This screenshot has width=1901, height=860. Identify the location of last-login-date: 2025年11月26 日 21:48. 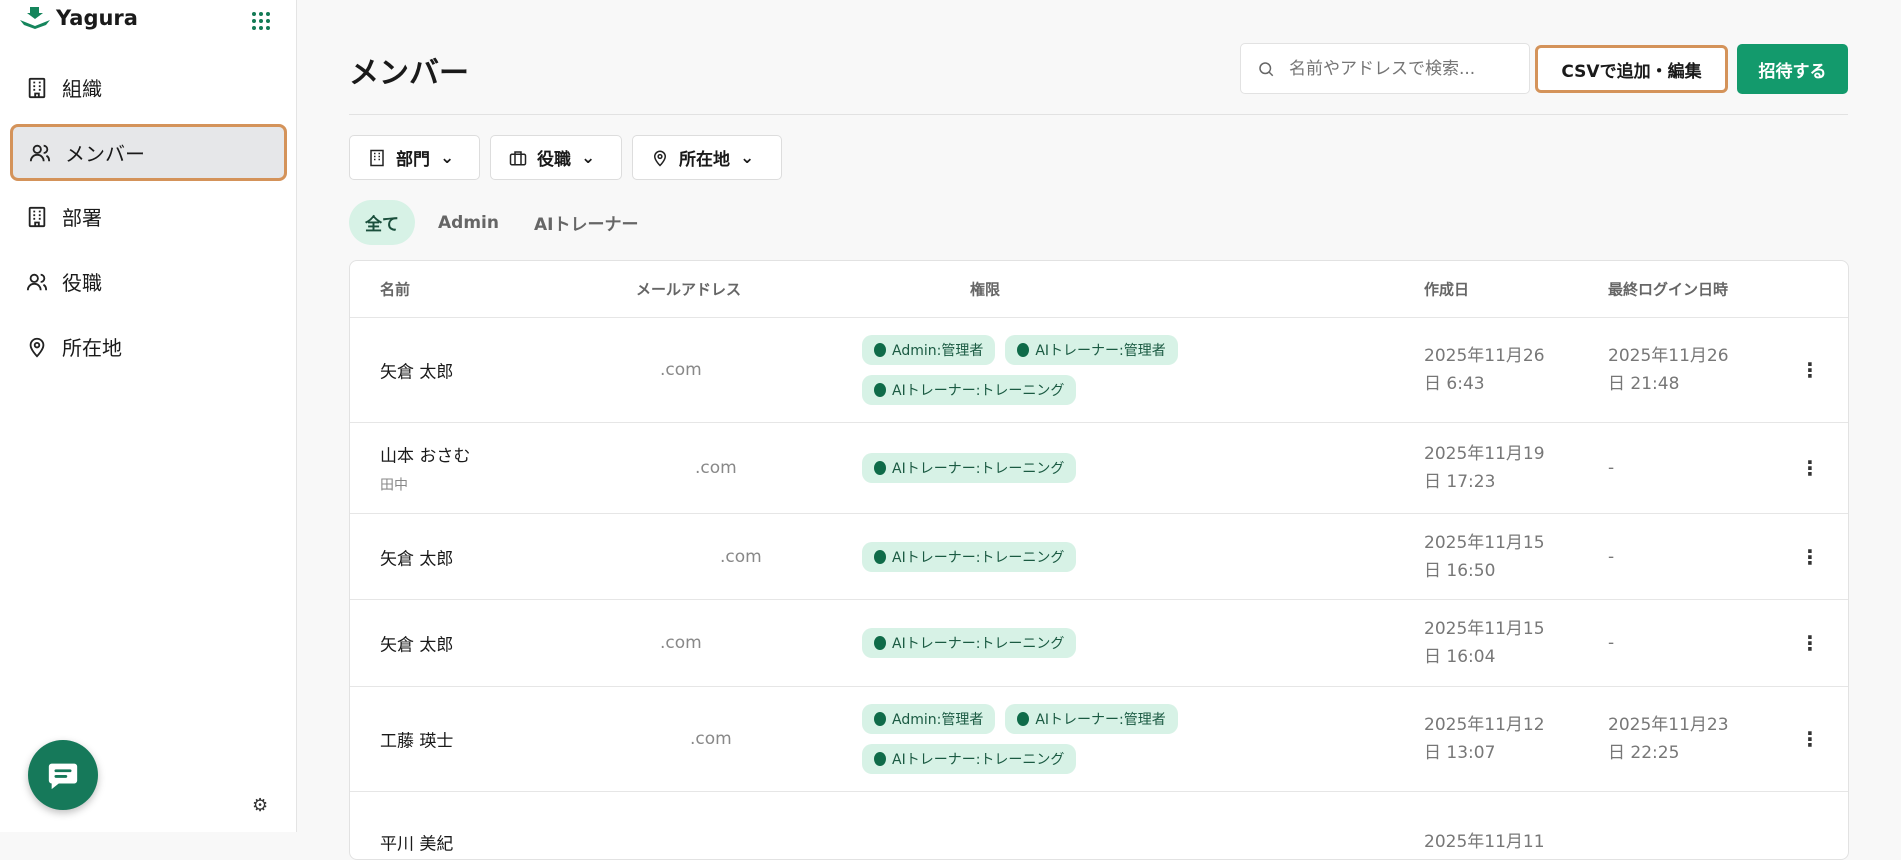
(1668, 370).